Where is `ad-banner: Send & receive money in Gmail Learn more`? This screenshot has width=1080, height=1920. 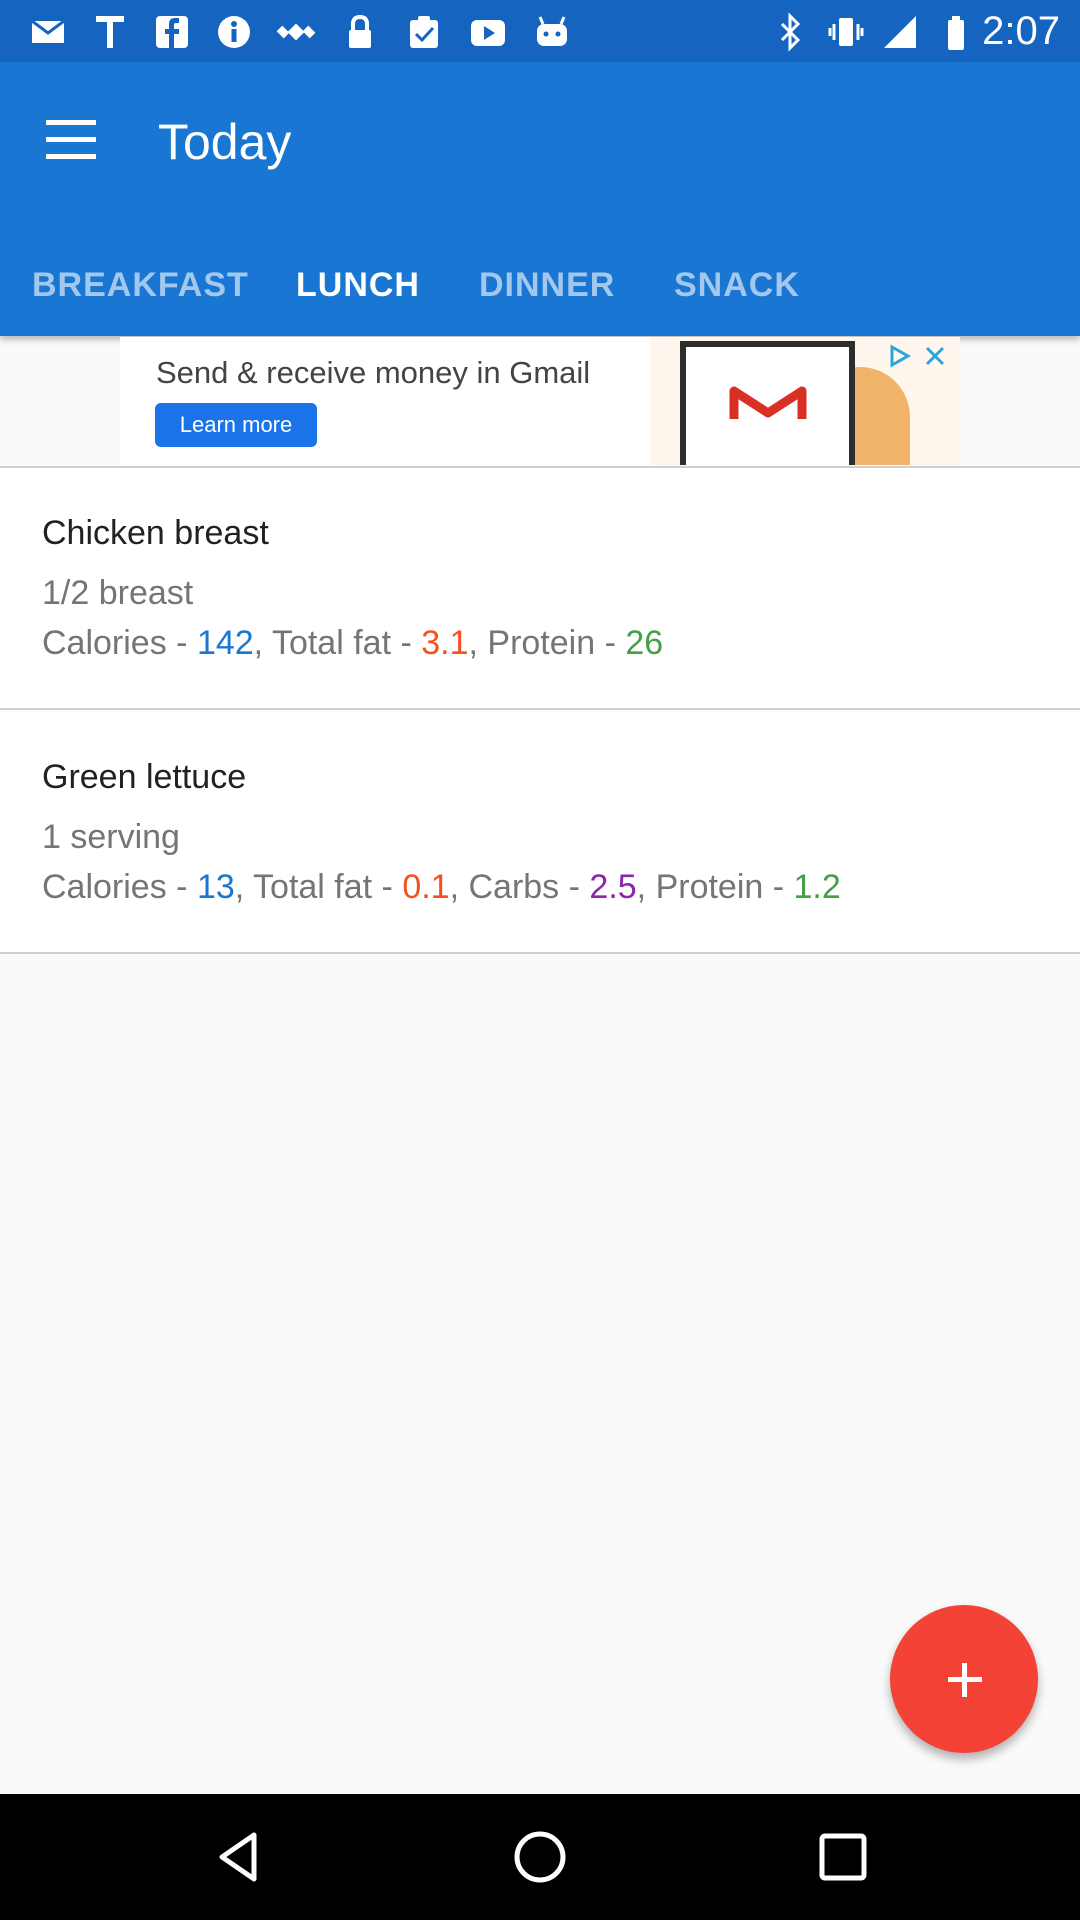
ad-banner: Send & receive money in Gmail Learn more is located at coordinates (540, 401).